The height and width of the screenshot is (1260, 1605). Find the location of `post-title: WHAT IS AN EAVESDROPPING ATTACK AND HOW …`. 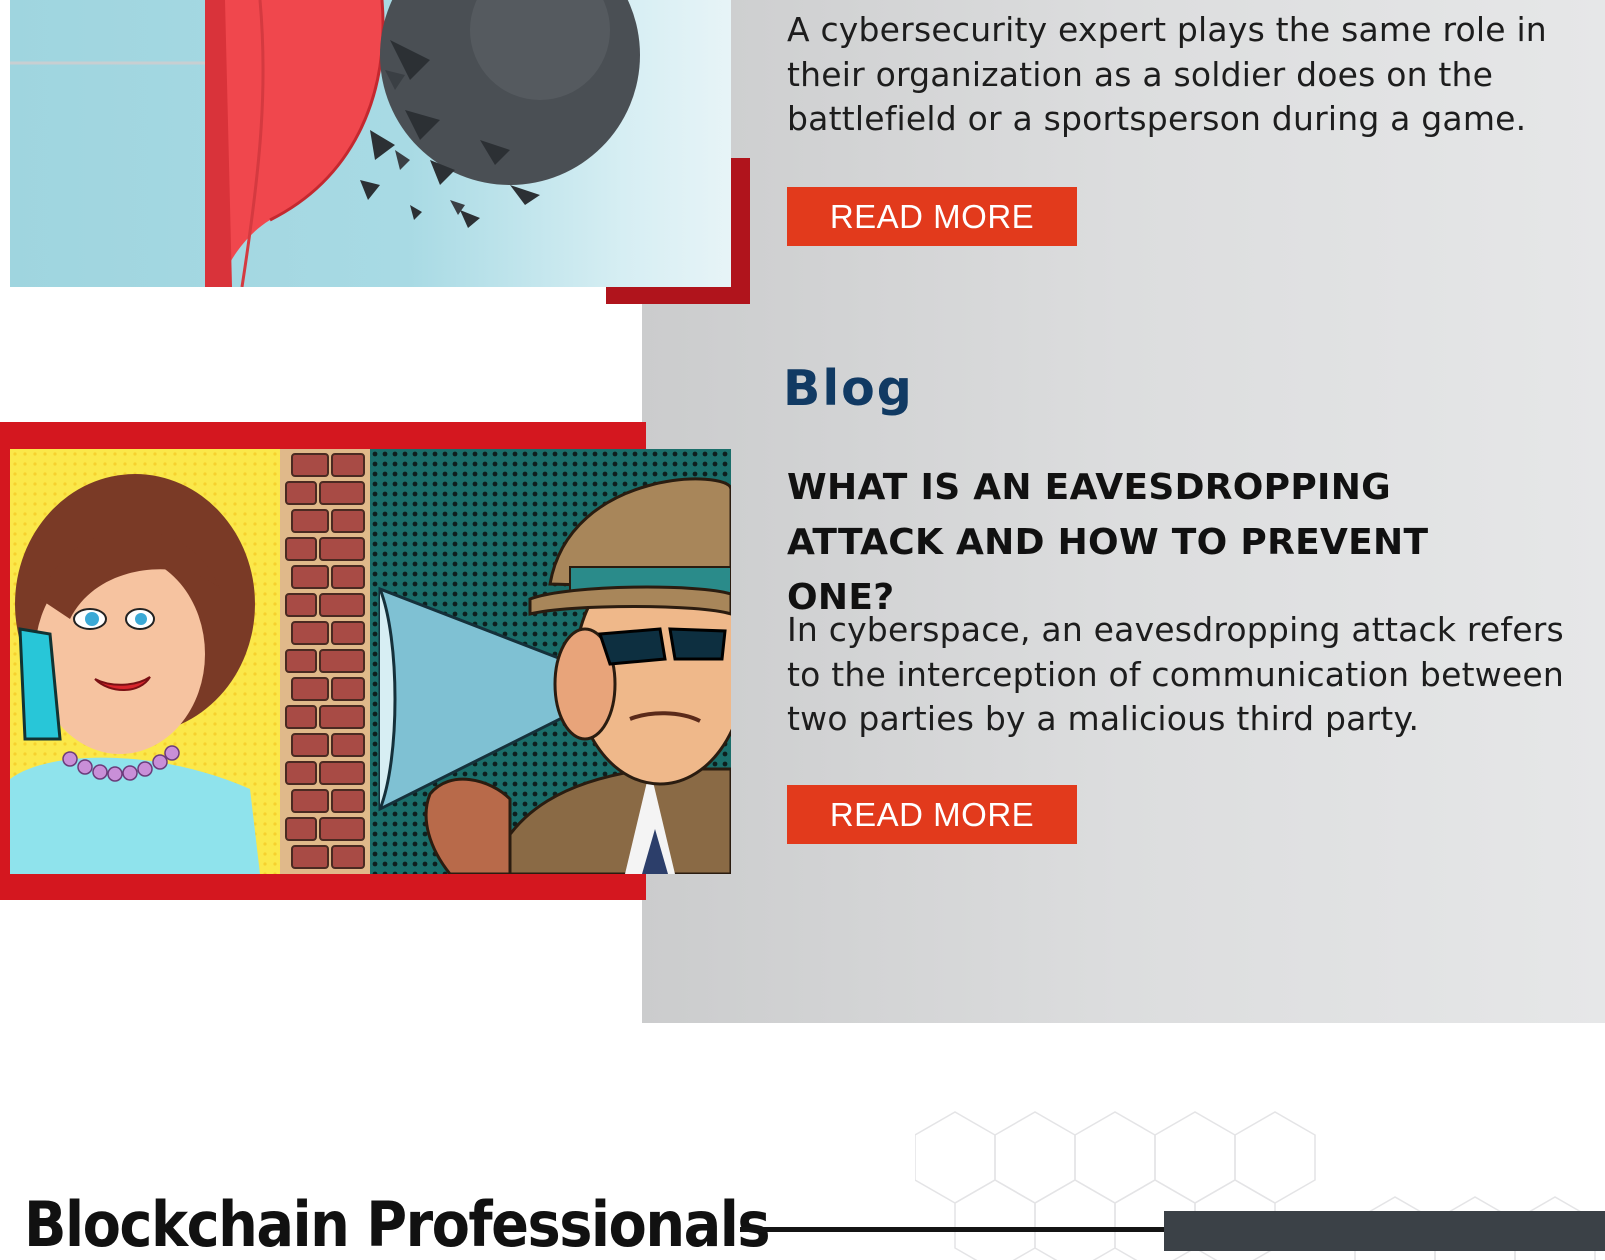

post-title: WHAT IS AN EAVESDROPPING ATTACK AND HOW … is located at coordinates (1167, 542).